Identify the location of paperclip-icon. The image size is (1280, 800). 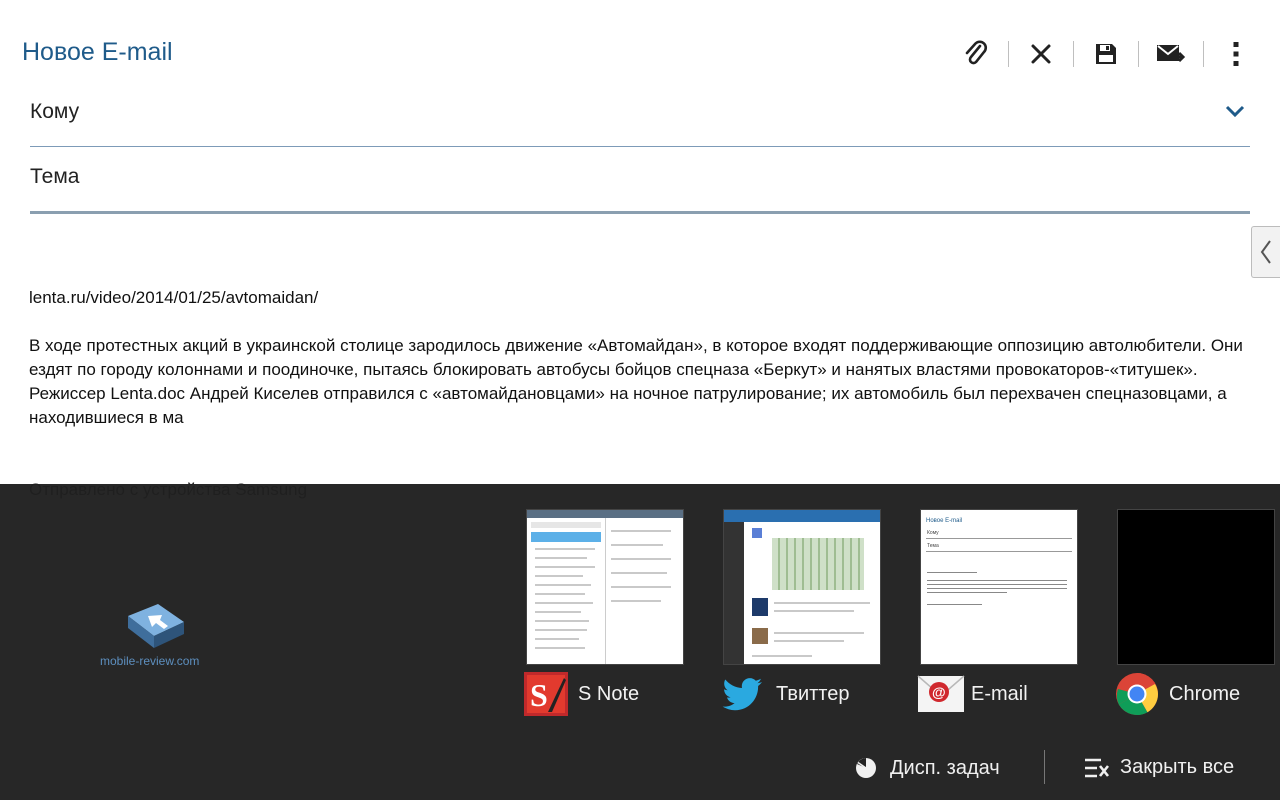
(976, 52).